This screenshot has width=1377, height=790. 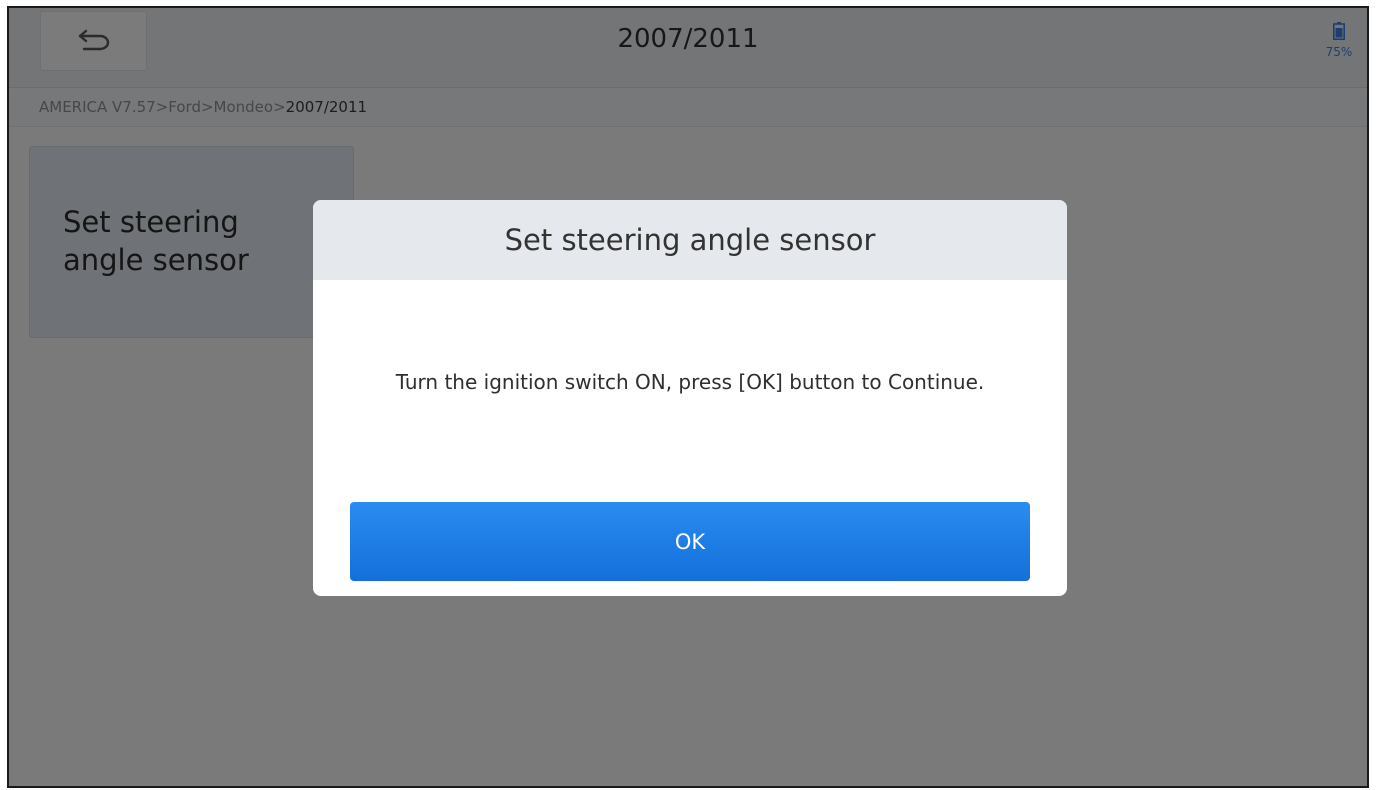 What do you see at coordinates (690, 240) in the screenshot?
I see `dialog-title: Set steering angle sensor` at bounding box center [690, 240].